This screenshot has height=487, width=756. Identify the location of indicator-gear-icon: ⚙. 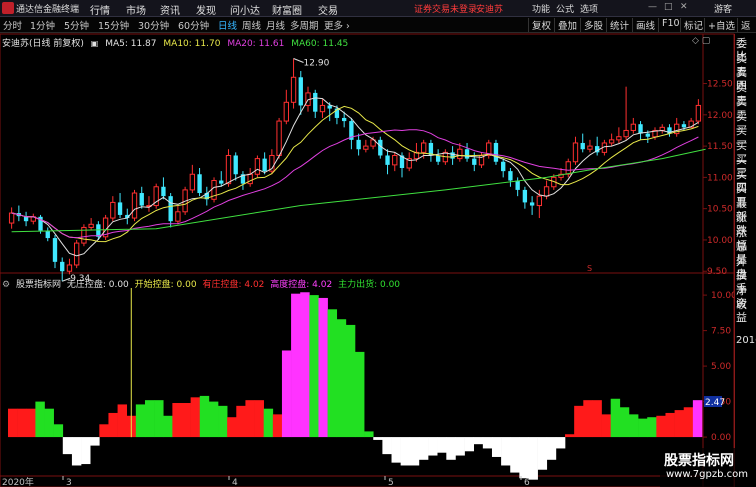
(6, 285).